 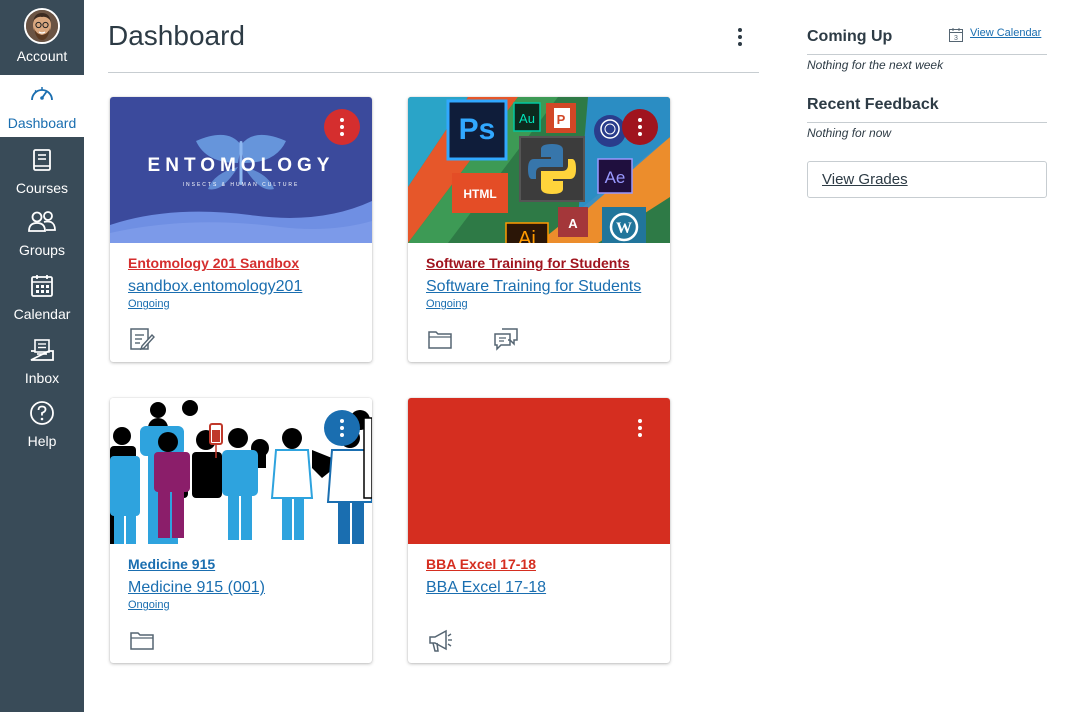 What do you see at coordinates (42, 123) in the screenshot?
I see `nav-dashboard-label: Dashboard` at bounding box center [42, 123].